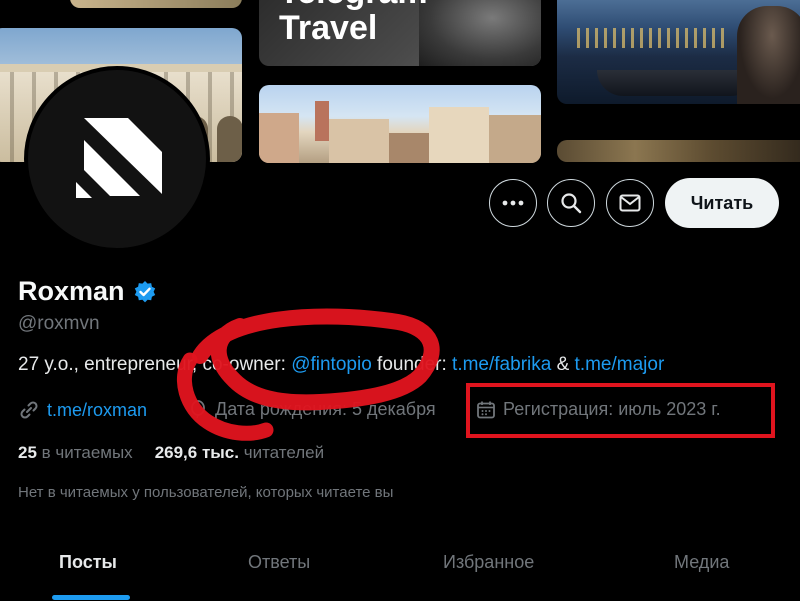  What do you see at coordinates (701, 562) in the screenshot?
I see `tab-media: Медиа` at bounding box center [701, 562].